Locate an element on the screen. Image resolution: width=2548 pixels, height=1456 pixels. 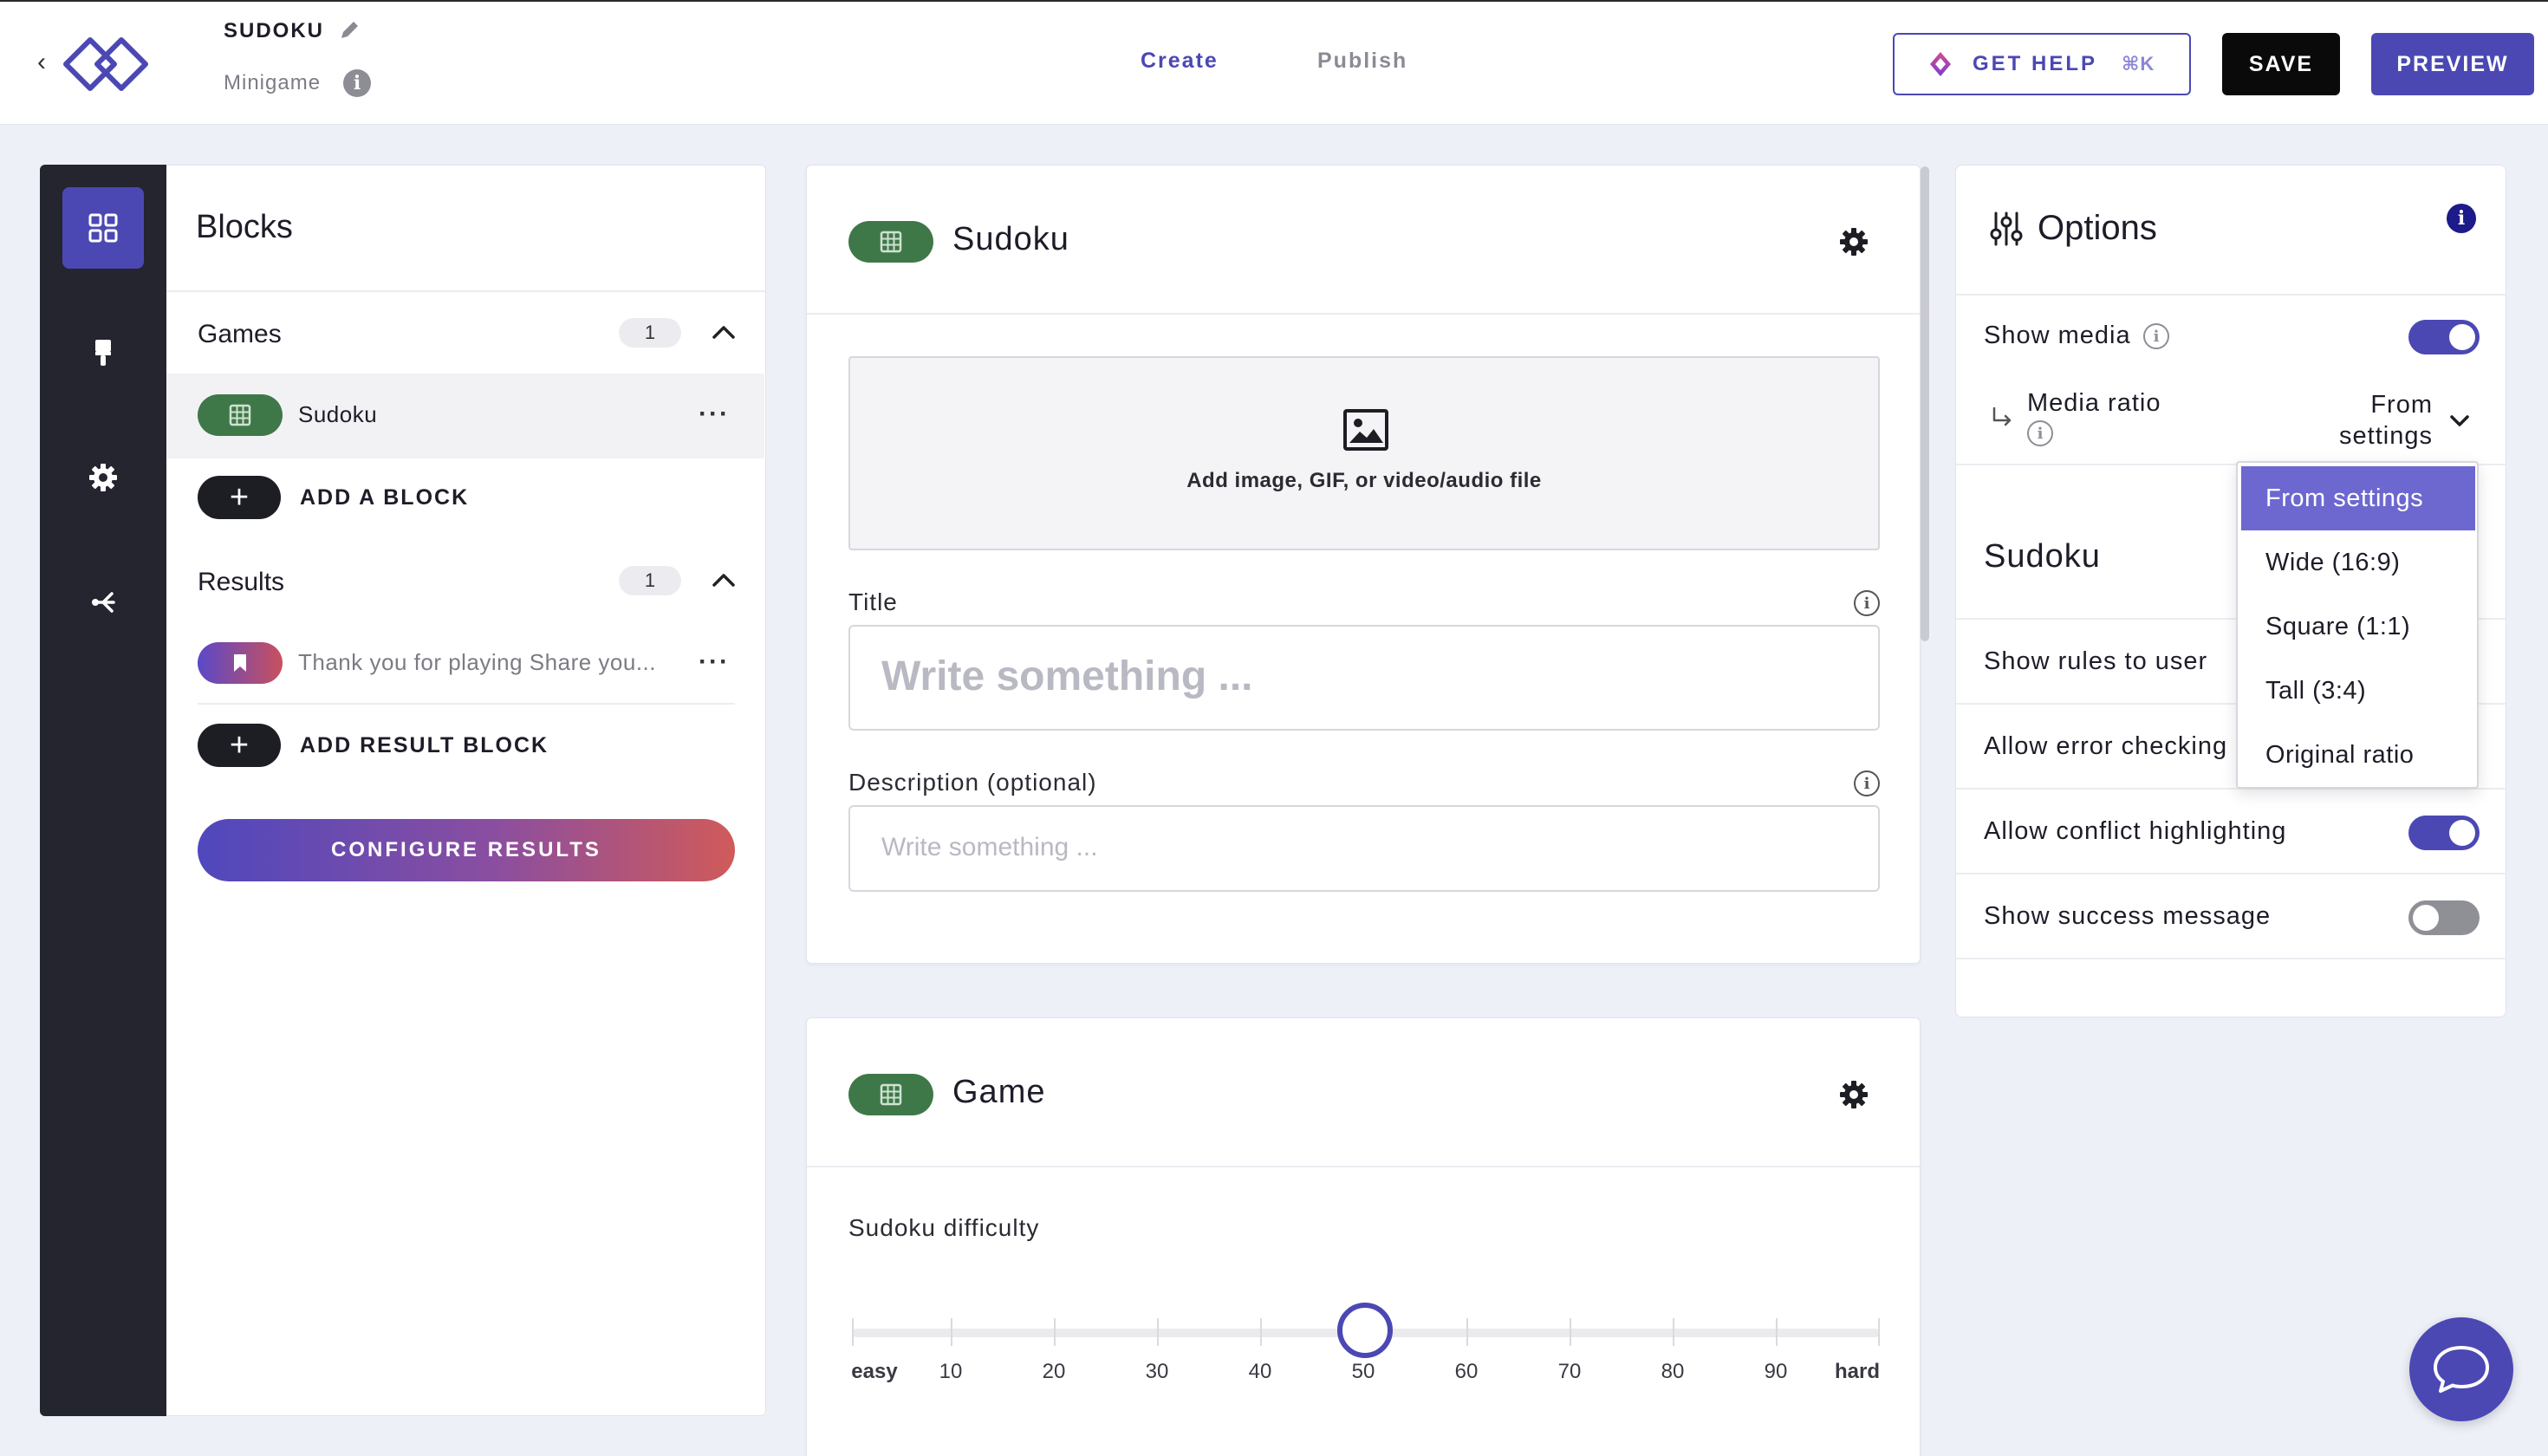
dropdown-option-wide: Wide (16:9) is located at coordinates (2358, 562).